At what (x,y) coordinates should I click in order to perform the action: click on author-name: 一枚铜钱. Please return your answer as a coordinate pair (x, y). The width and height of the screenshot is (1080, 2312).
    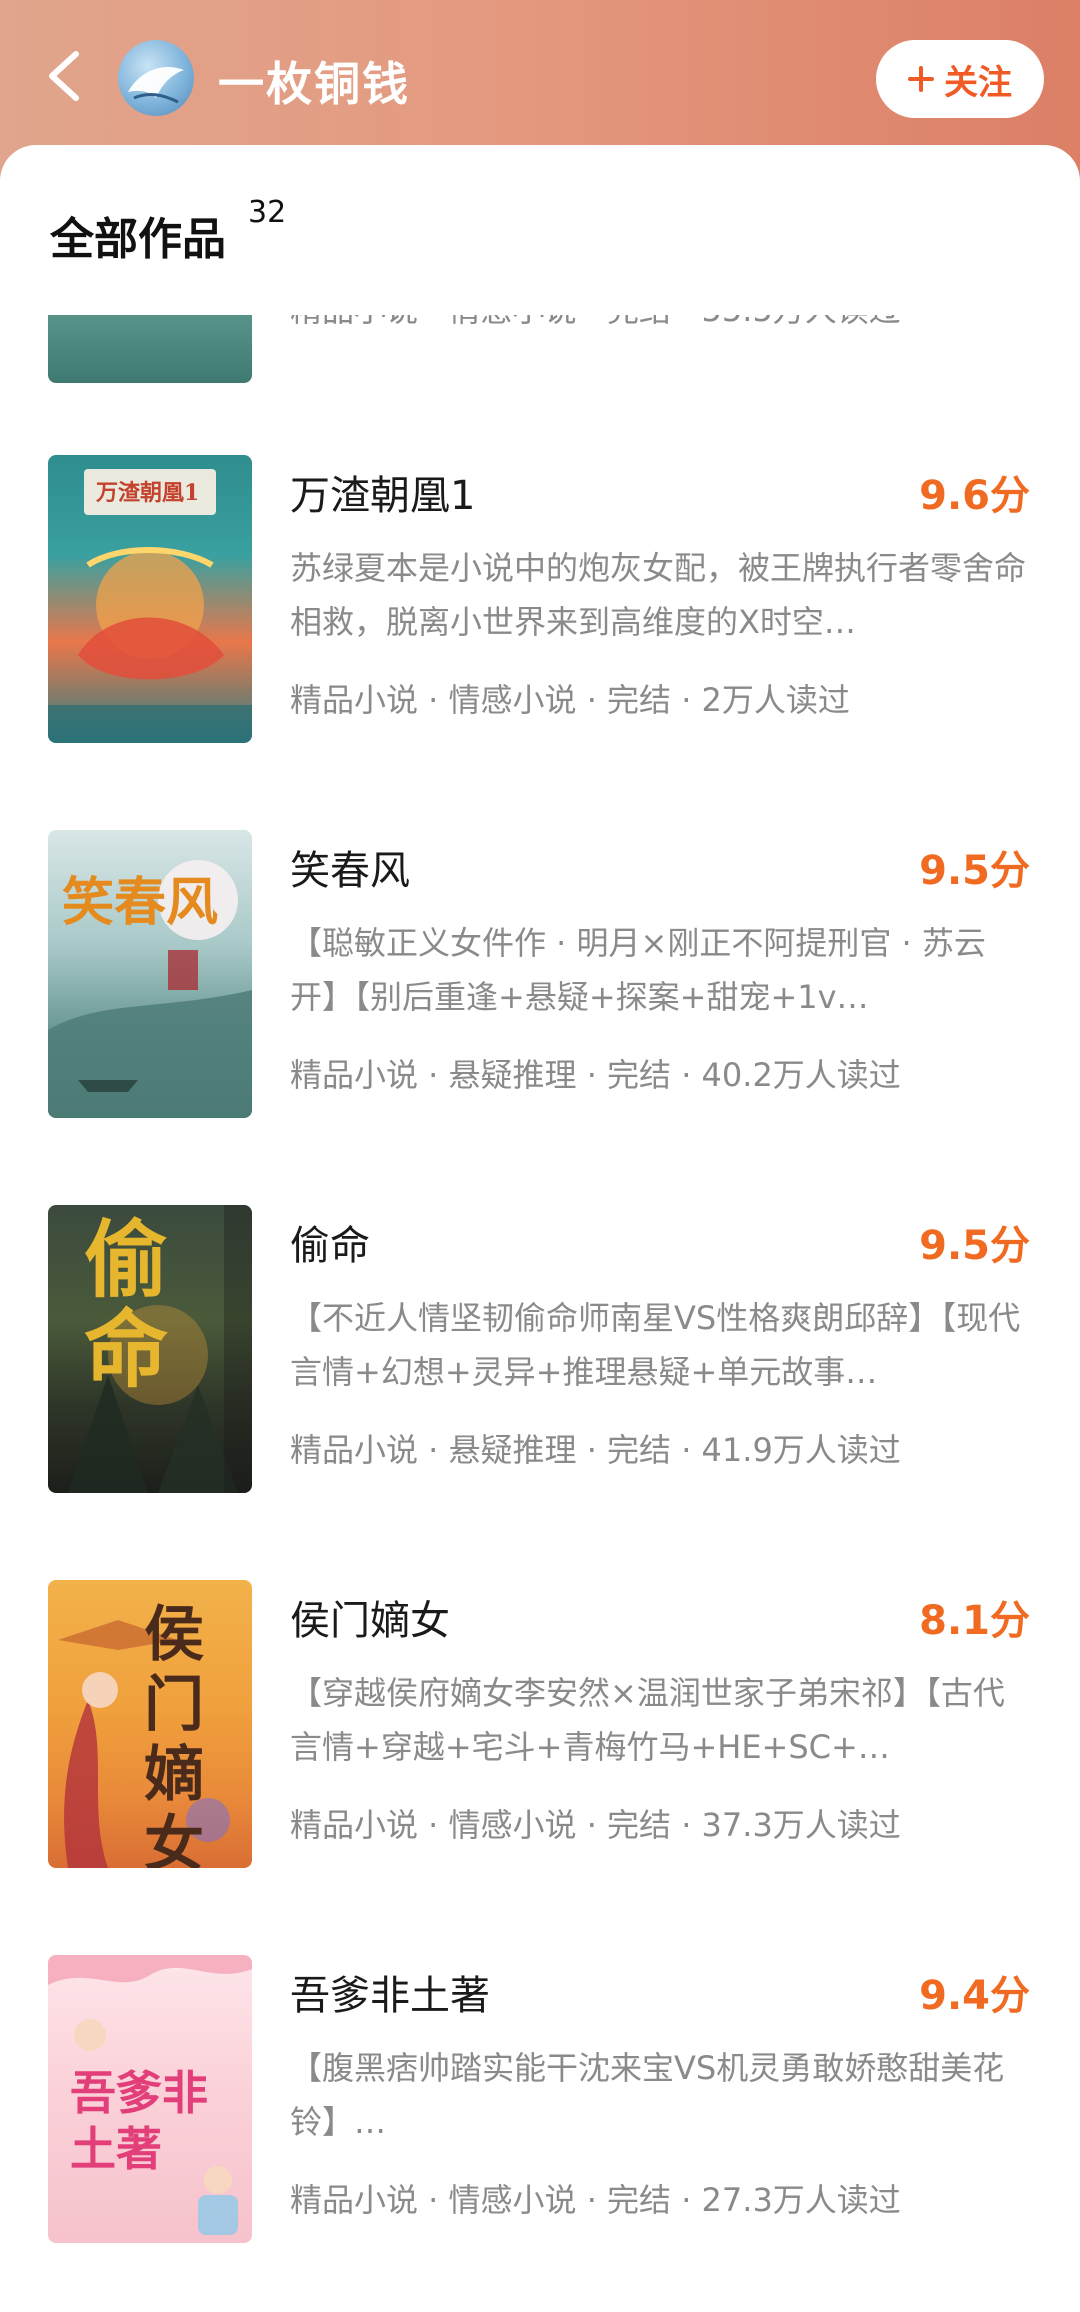
    Looking at the image, I should click on (314, 84).